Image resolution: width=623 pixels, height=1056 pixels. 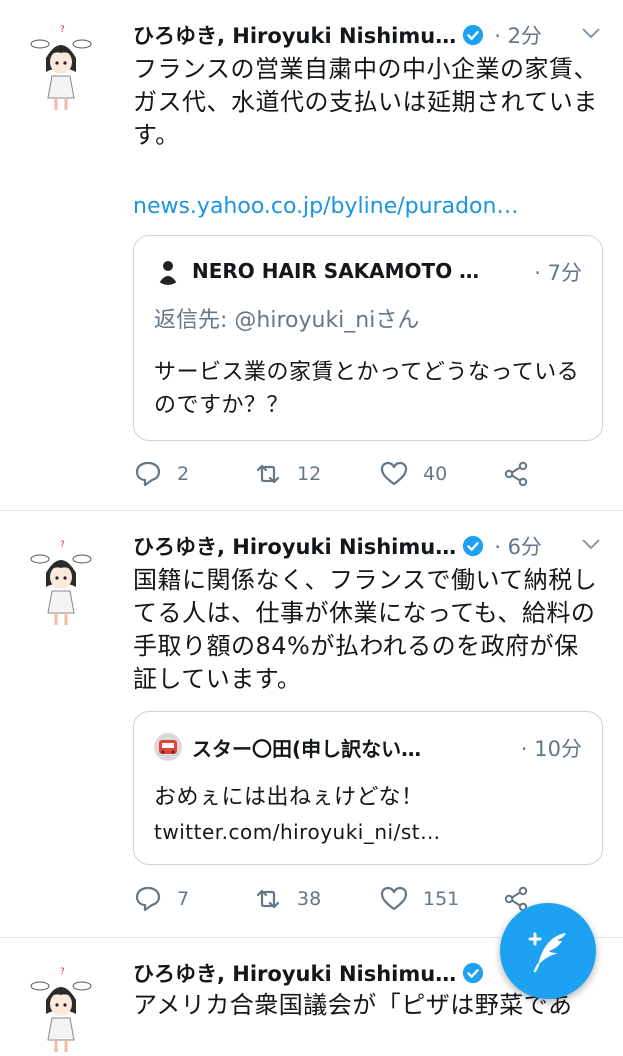 I want to click on reply-count: 7, so click(x=183, y=899).